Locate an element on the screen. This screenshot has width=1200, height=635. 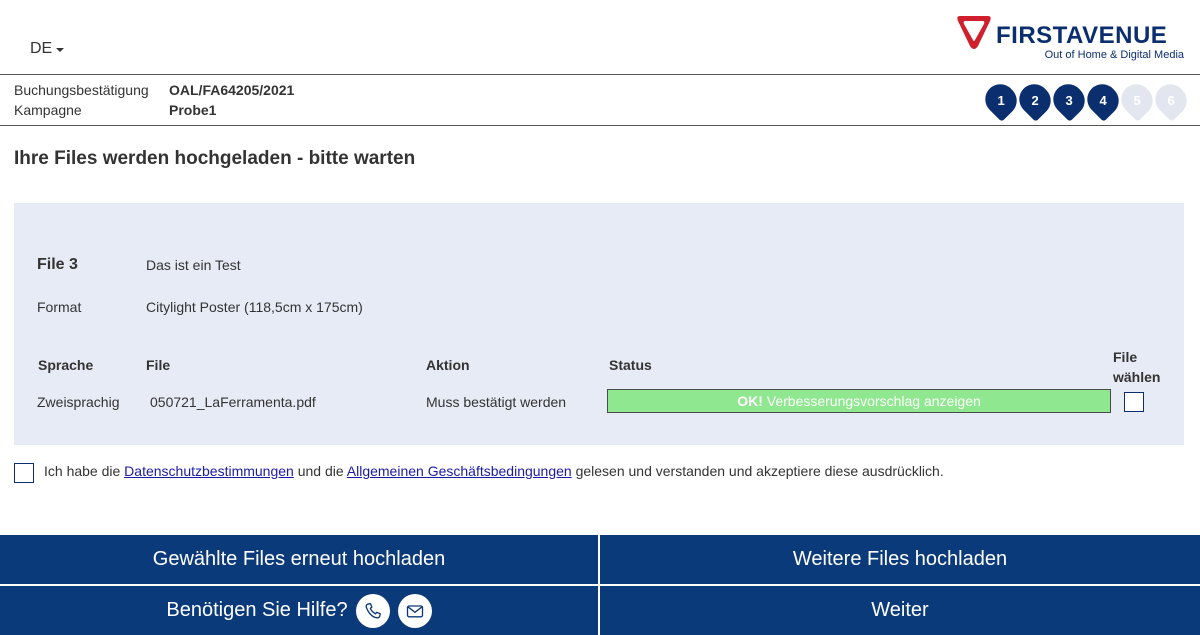
mail-icon is located at coordinates (414, 610).